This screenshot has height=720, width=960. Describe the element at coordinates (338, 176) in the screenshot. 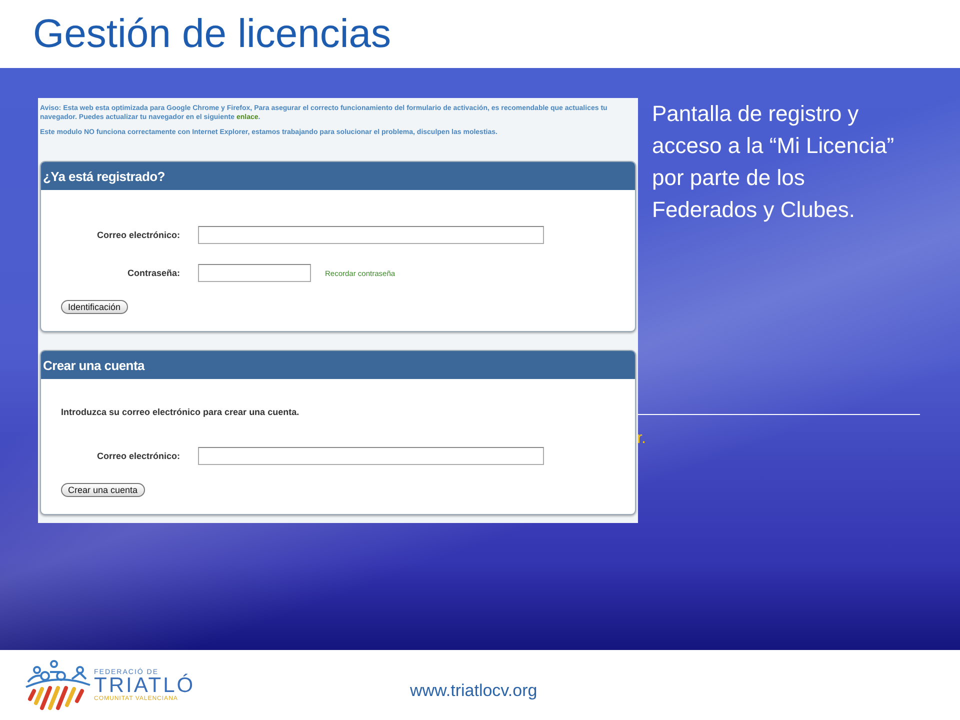

I see `panel-header: ¿Ya está registrado?` at that location.